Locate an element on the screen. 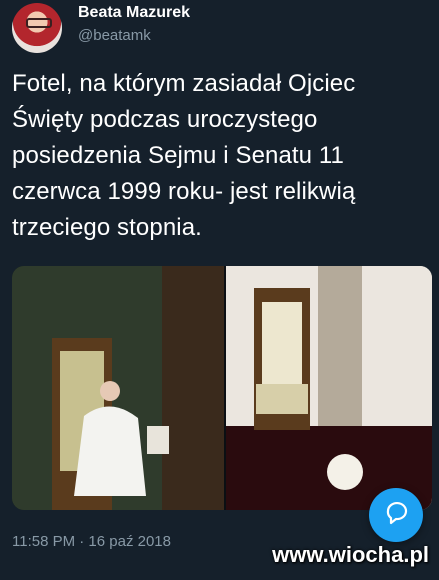  tweet-header: Beata Mazurek @beatamk is located at coordinates (222, 27).